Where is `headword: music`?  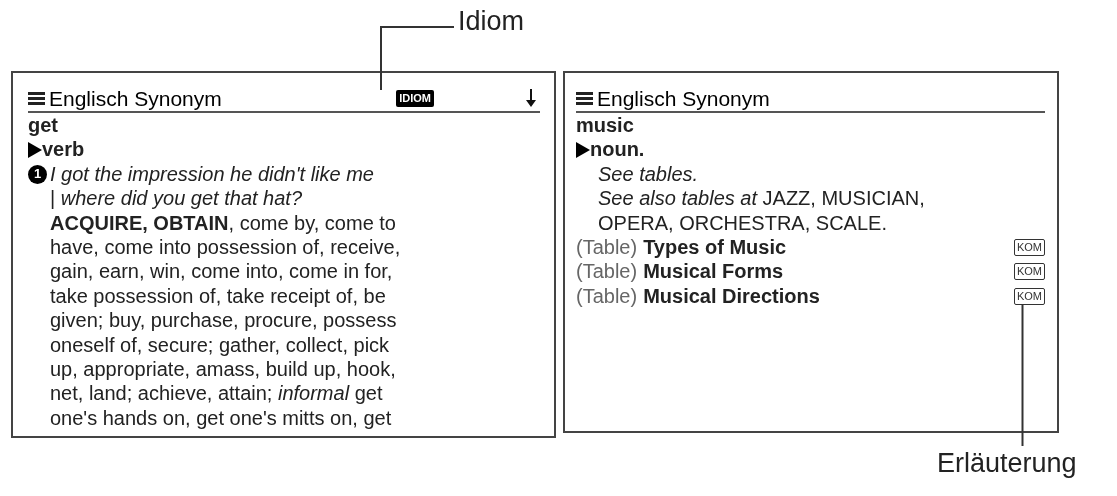
headword: music is located at coordinates (605, 125).